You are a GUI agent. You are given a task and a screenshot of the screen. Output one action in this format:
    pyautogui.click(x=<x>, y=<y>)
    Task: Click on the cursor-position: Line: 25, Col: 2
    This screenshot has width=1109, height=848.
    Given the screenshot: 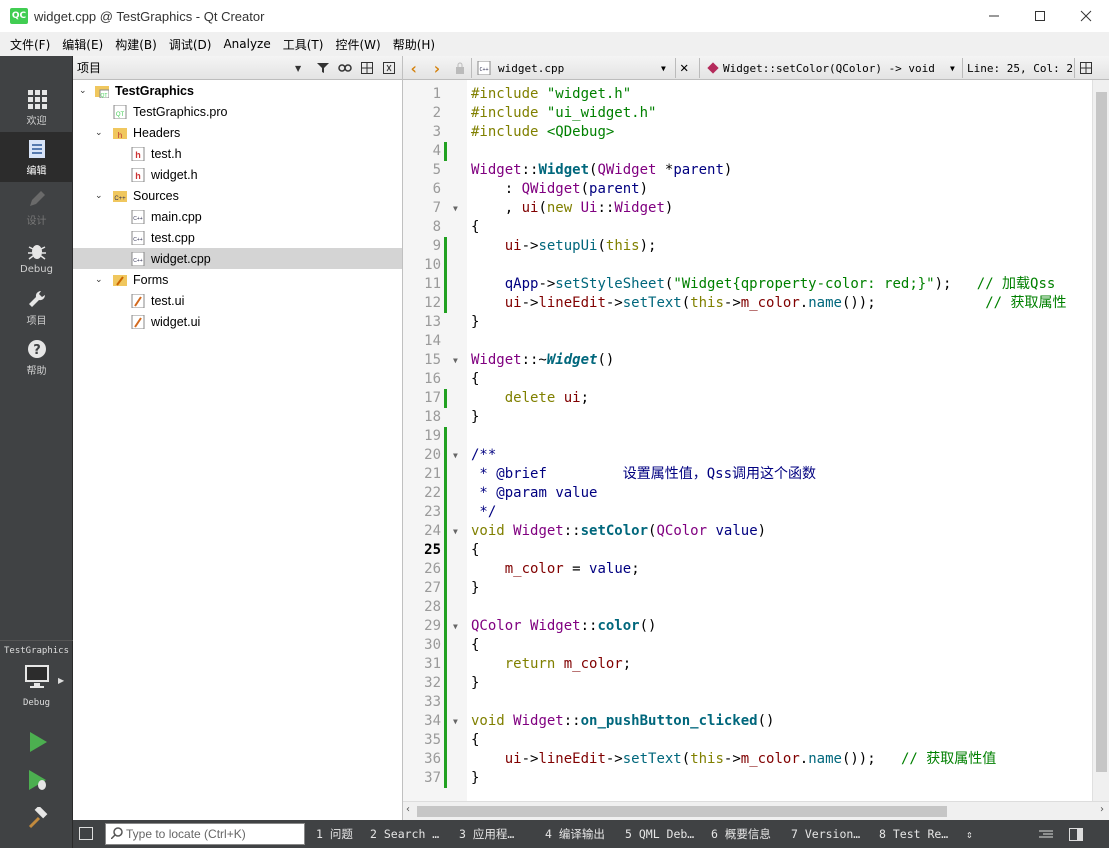 What is the action you would take?
    pyautogui.click(x=1020, y=68)
    